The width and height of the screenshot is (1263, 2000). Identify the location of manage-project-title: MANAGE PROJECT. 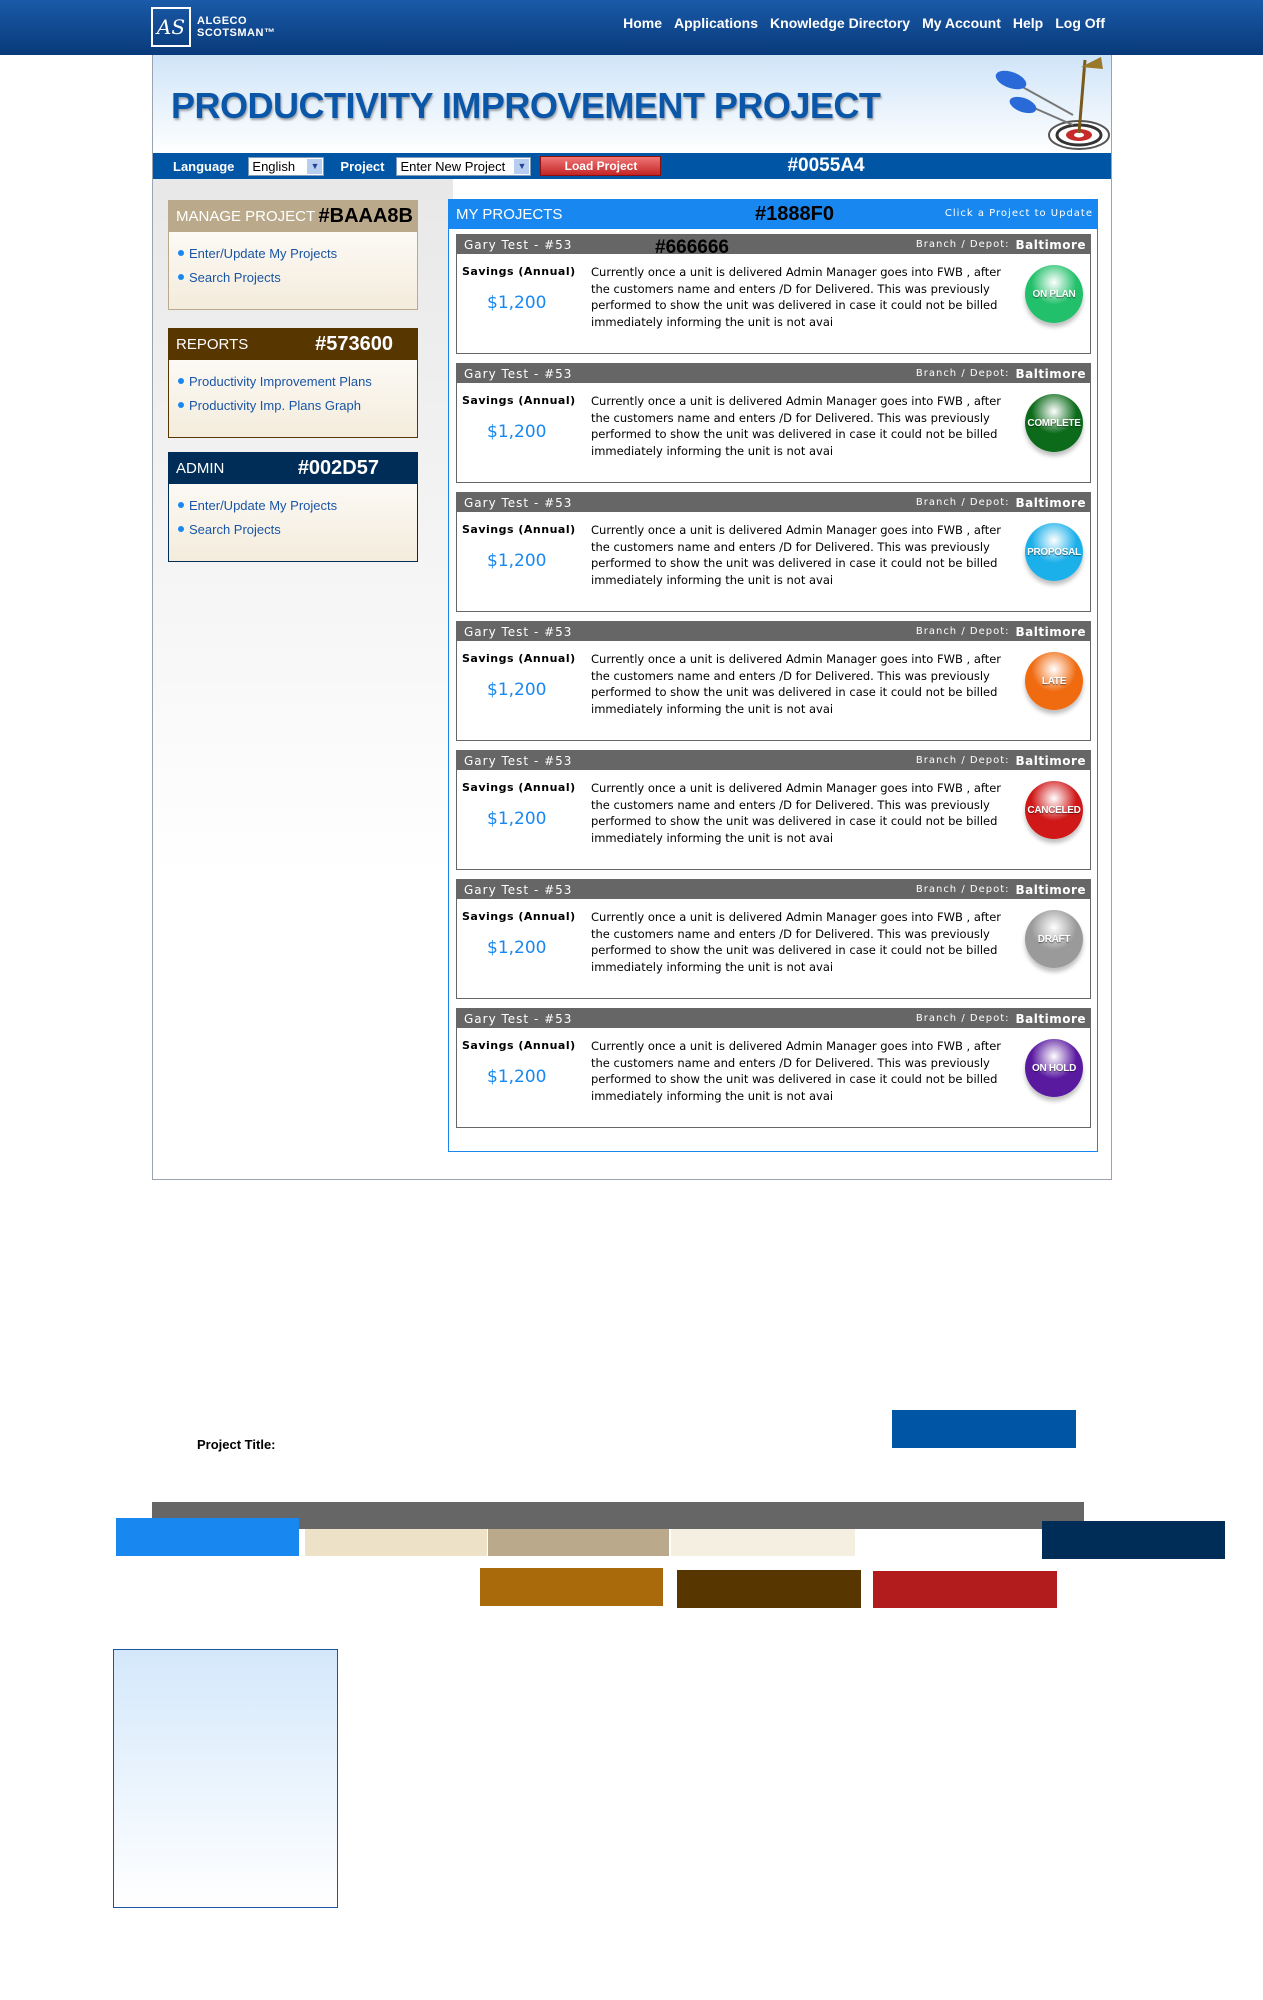
(246, 216).